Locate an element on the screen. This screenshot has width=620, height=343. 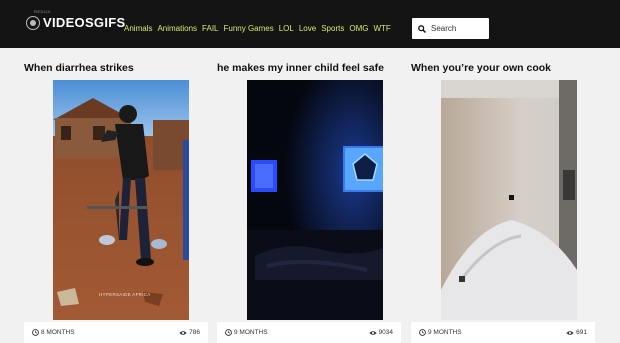
card-title: When you’re your own cook is located at coordinates (481, 68).